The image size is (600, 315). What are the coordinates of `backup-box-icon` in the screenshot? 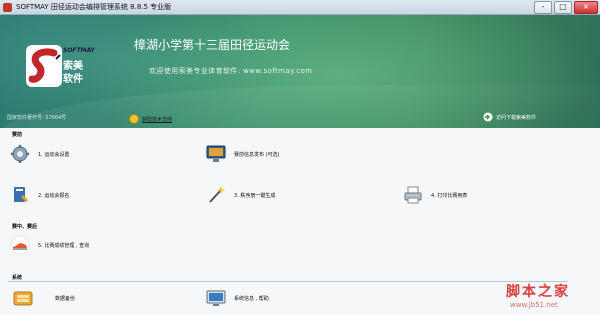 It's located at (23, 298).